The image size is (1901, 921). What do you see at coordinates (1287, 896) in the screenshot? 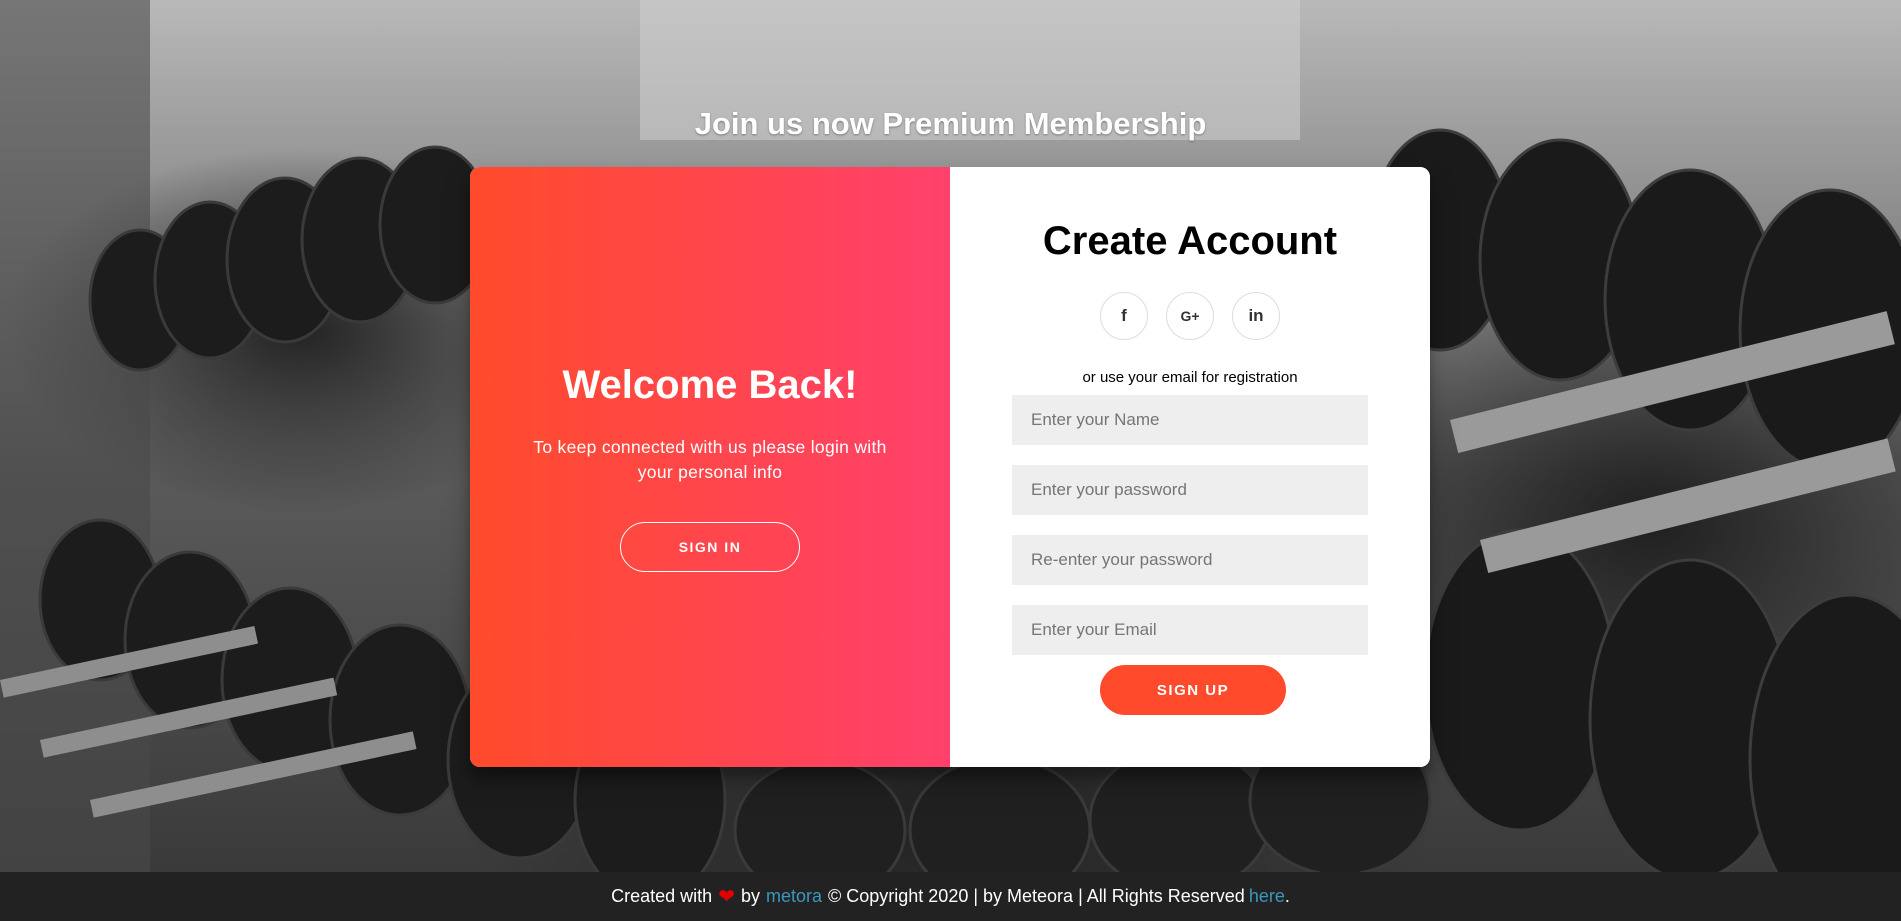
I see `footer-suffix: .` at bounding box center [1287, 896].